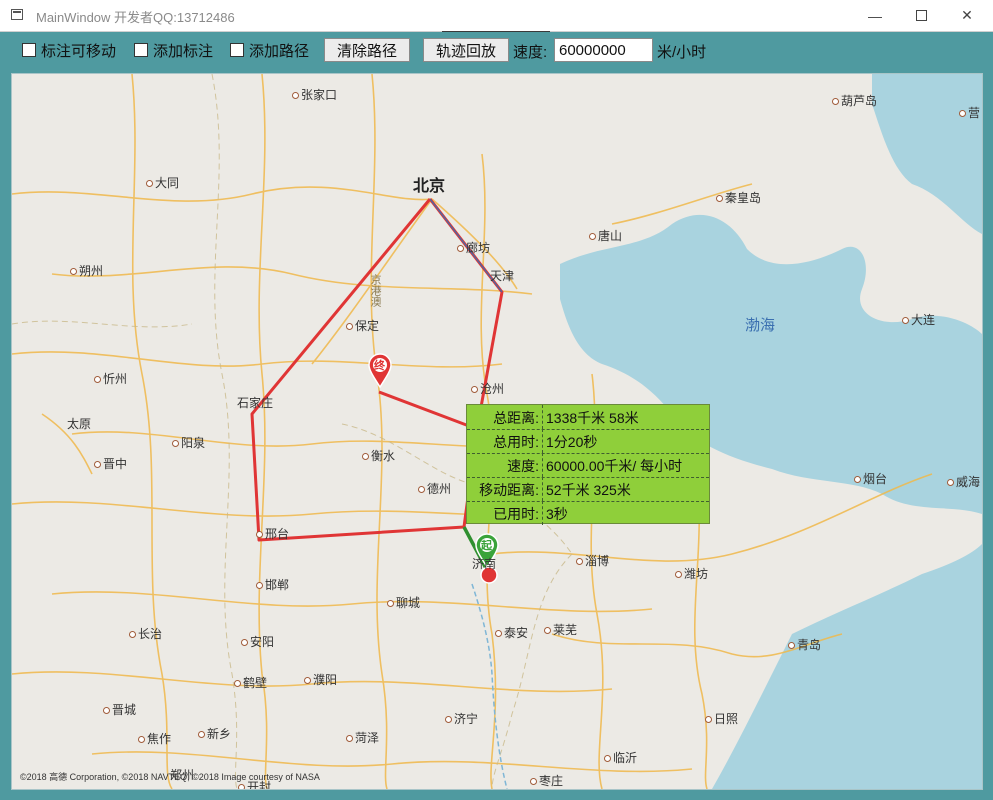  Describe the element at coordinates (969, 112) in the screenshot. I see `city-label: 营` at that location.